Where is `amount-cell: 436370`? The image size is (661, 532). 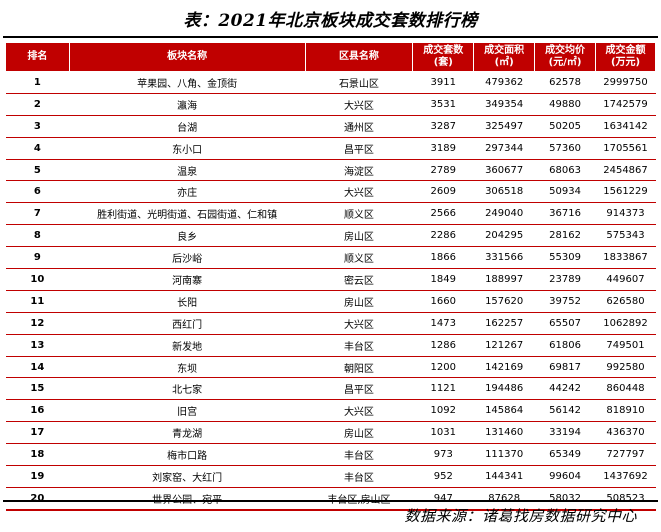
amount-cell: 436370 is located at coordinates (625, 433).